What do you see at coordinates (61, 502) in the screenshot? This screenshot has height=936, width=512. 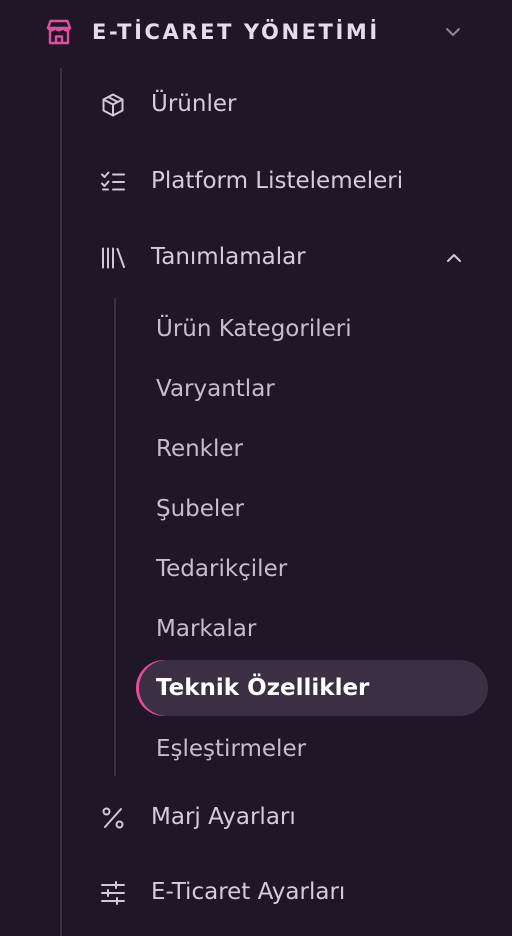 I see `tree-line-outer` at bounding box center [61, 502].